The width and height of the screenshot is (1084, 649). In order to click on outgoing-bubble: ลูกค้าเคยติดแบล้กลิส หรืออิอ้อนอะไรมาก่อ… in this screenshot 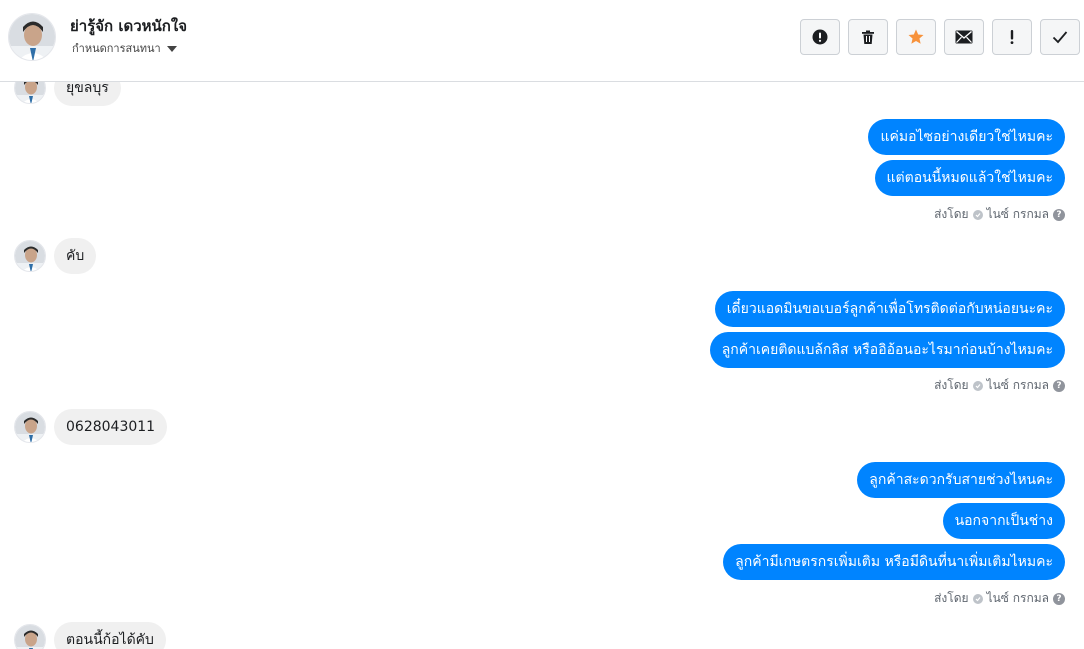, I will do `click(887, 350)`.